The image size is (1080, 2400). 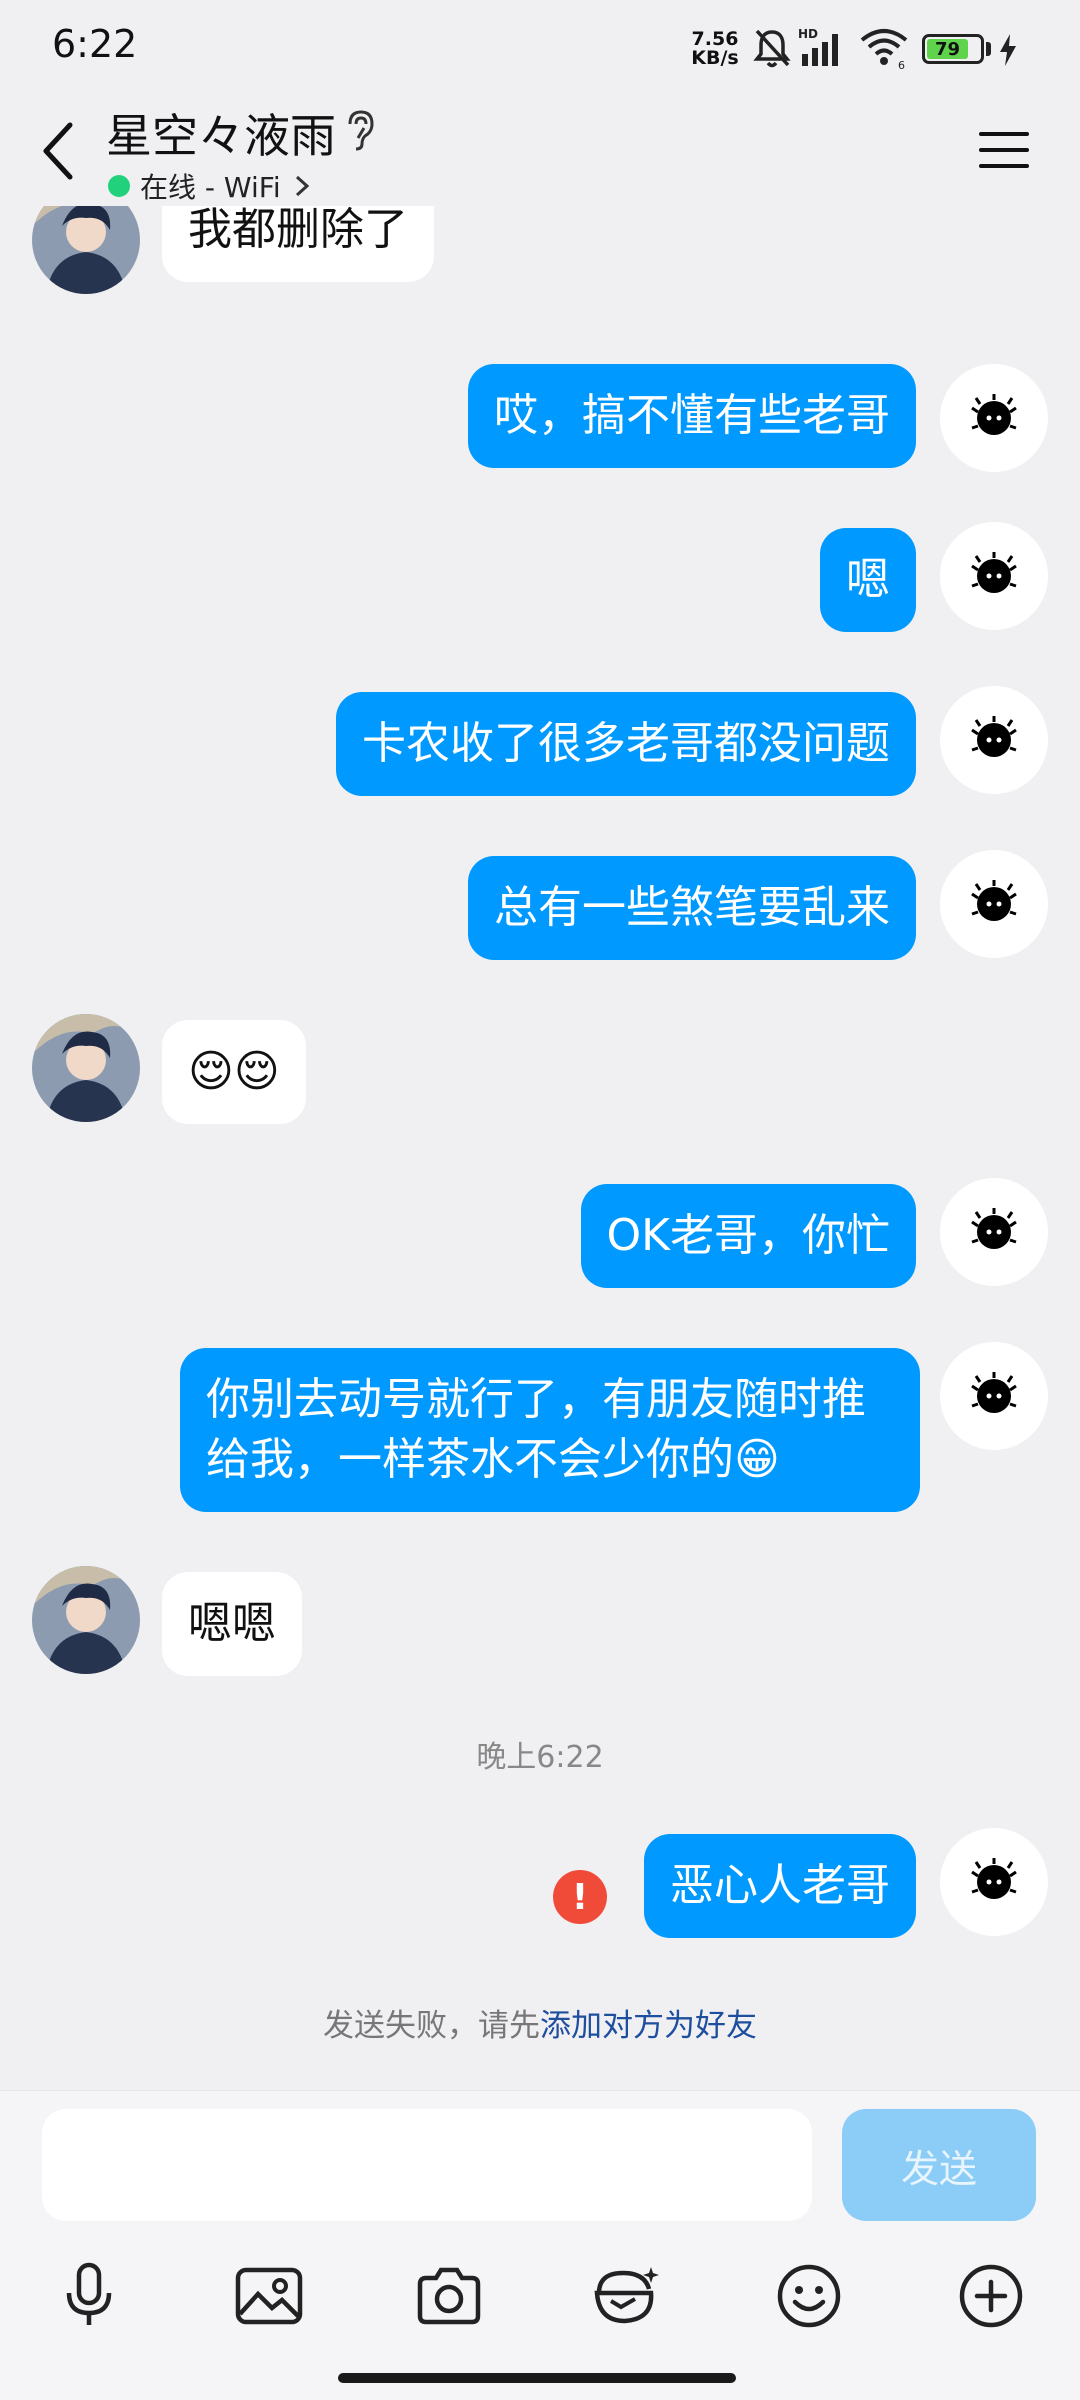 What do you see at coordinates (360, 132) in the screenshot?
I see `ear-icon` at bounding box center [360, 132].